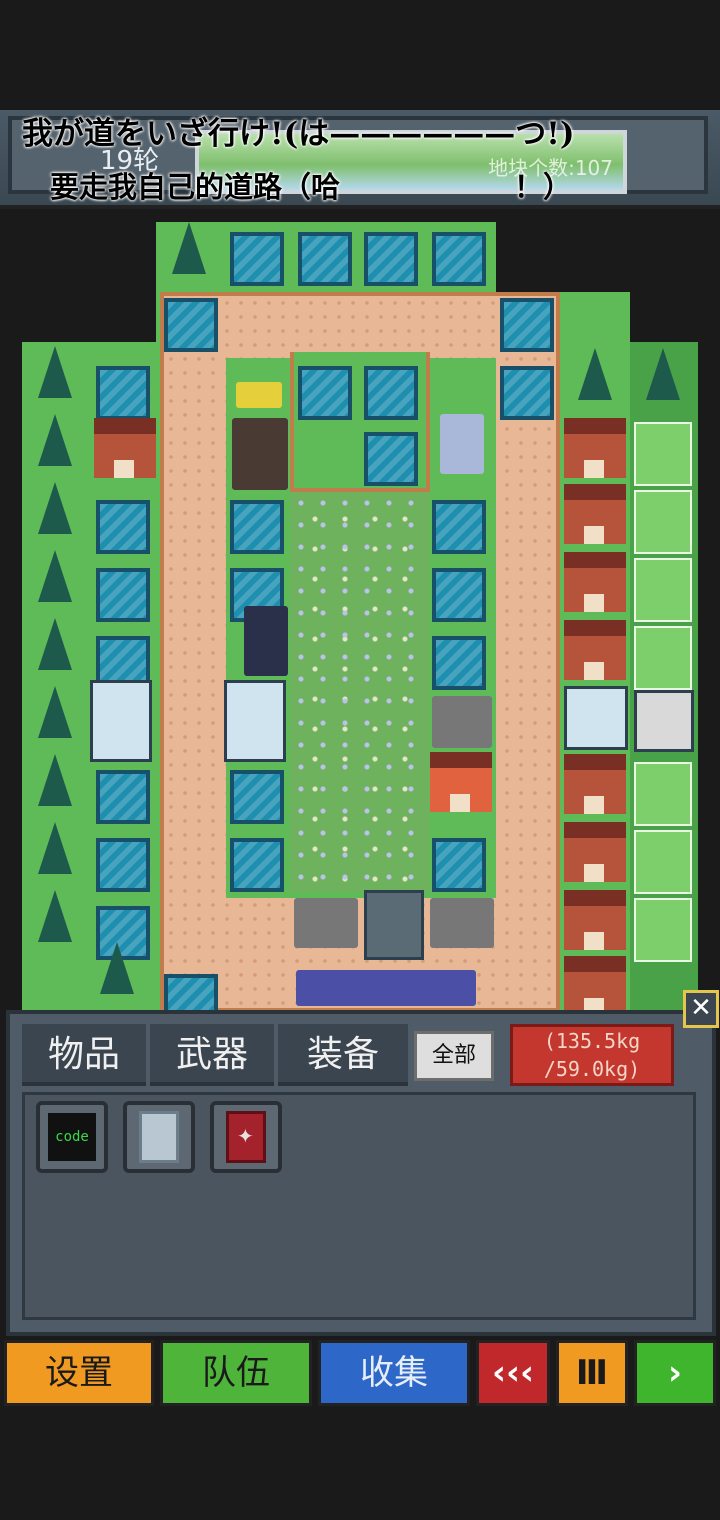 This screenshot has height=1520, width=720. What do you see at coordinates (212, 1055) in the screenshot?
I see `tab-weapons: 武器` at bounding box center [212, 1055].